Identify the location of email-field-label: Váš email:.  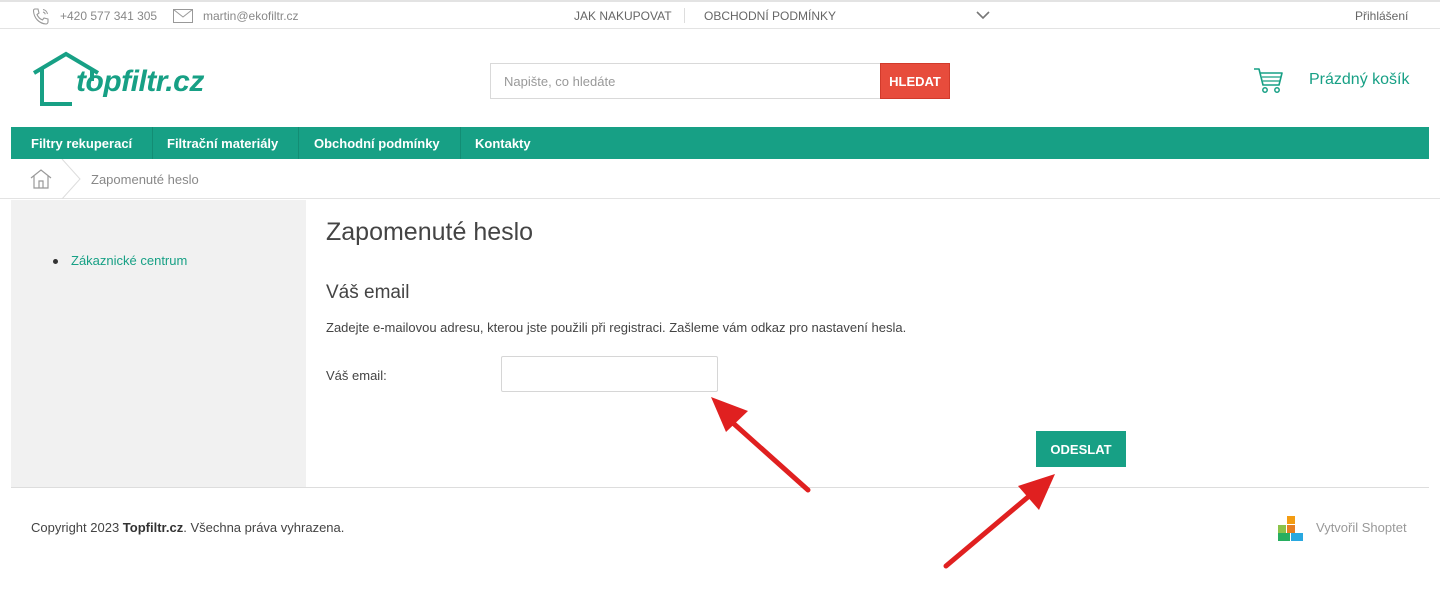
(356, 375).